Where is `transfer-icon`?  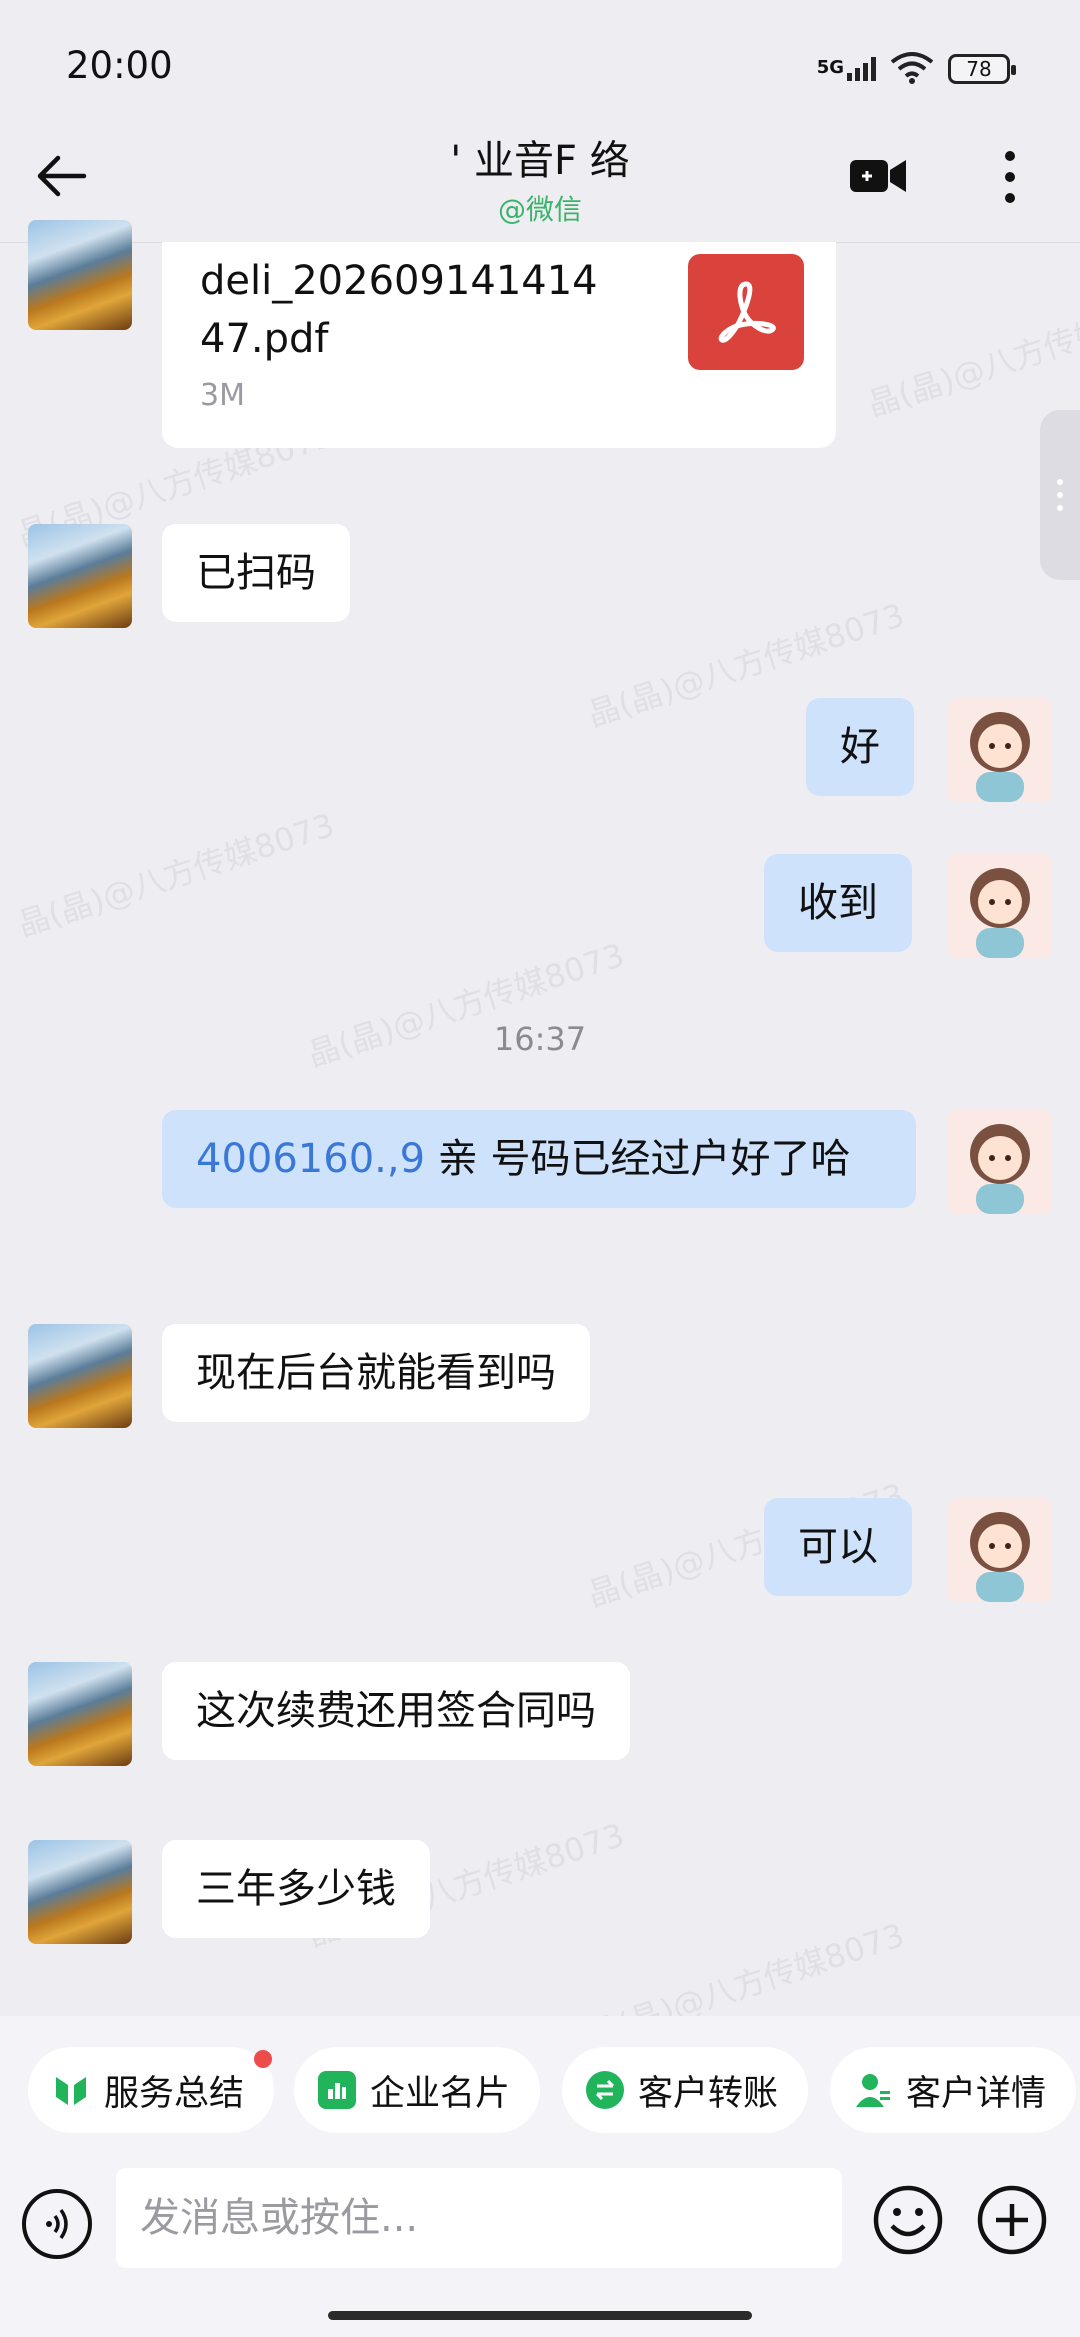 transfer-icon is located at coordinates (605, 2090).